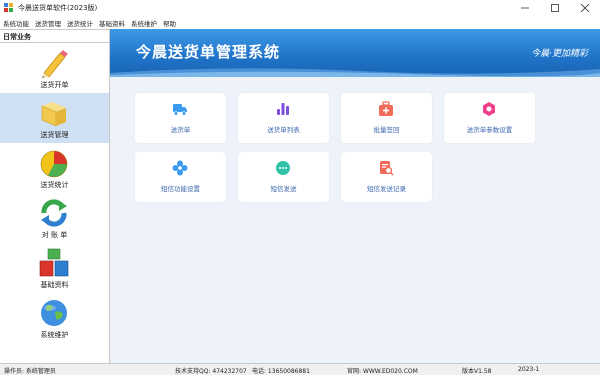 Image resolution: width=600 pixels, height=375 pixels. I want to click on sidebar-item-basic-data: 基础资料, so click(54, 268).